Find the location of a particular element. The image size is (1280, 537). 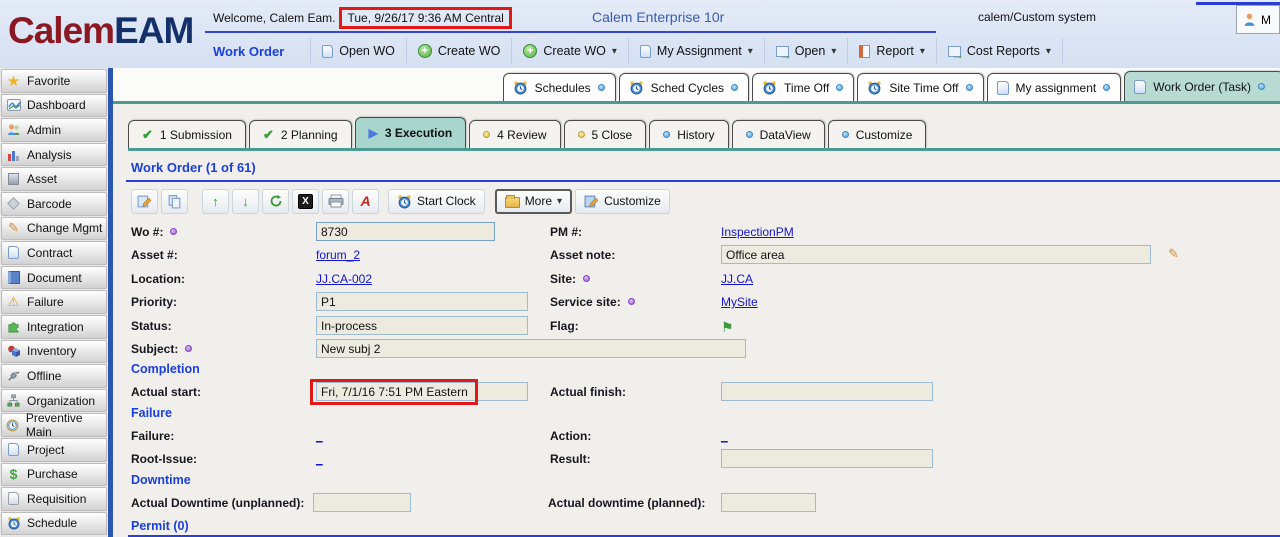

more-dropdown-button: More ▾ is located at coordinates (533, 201).